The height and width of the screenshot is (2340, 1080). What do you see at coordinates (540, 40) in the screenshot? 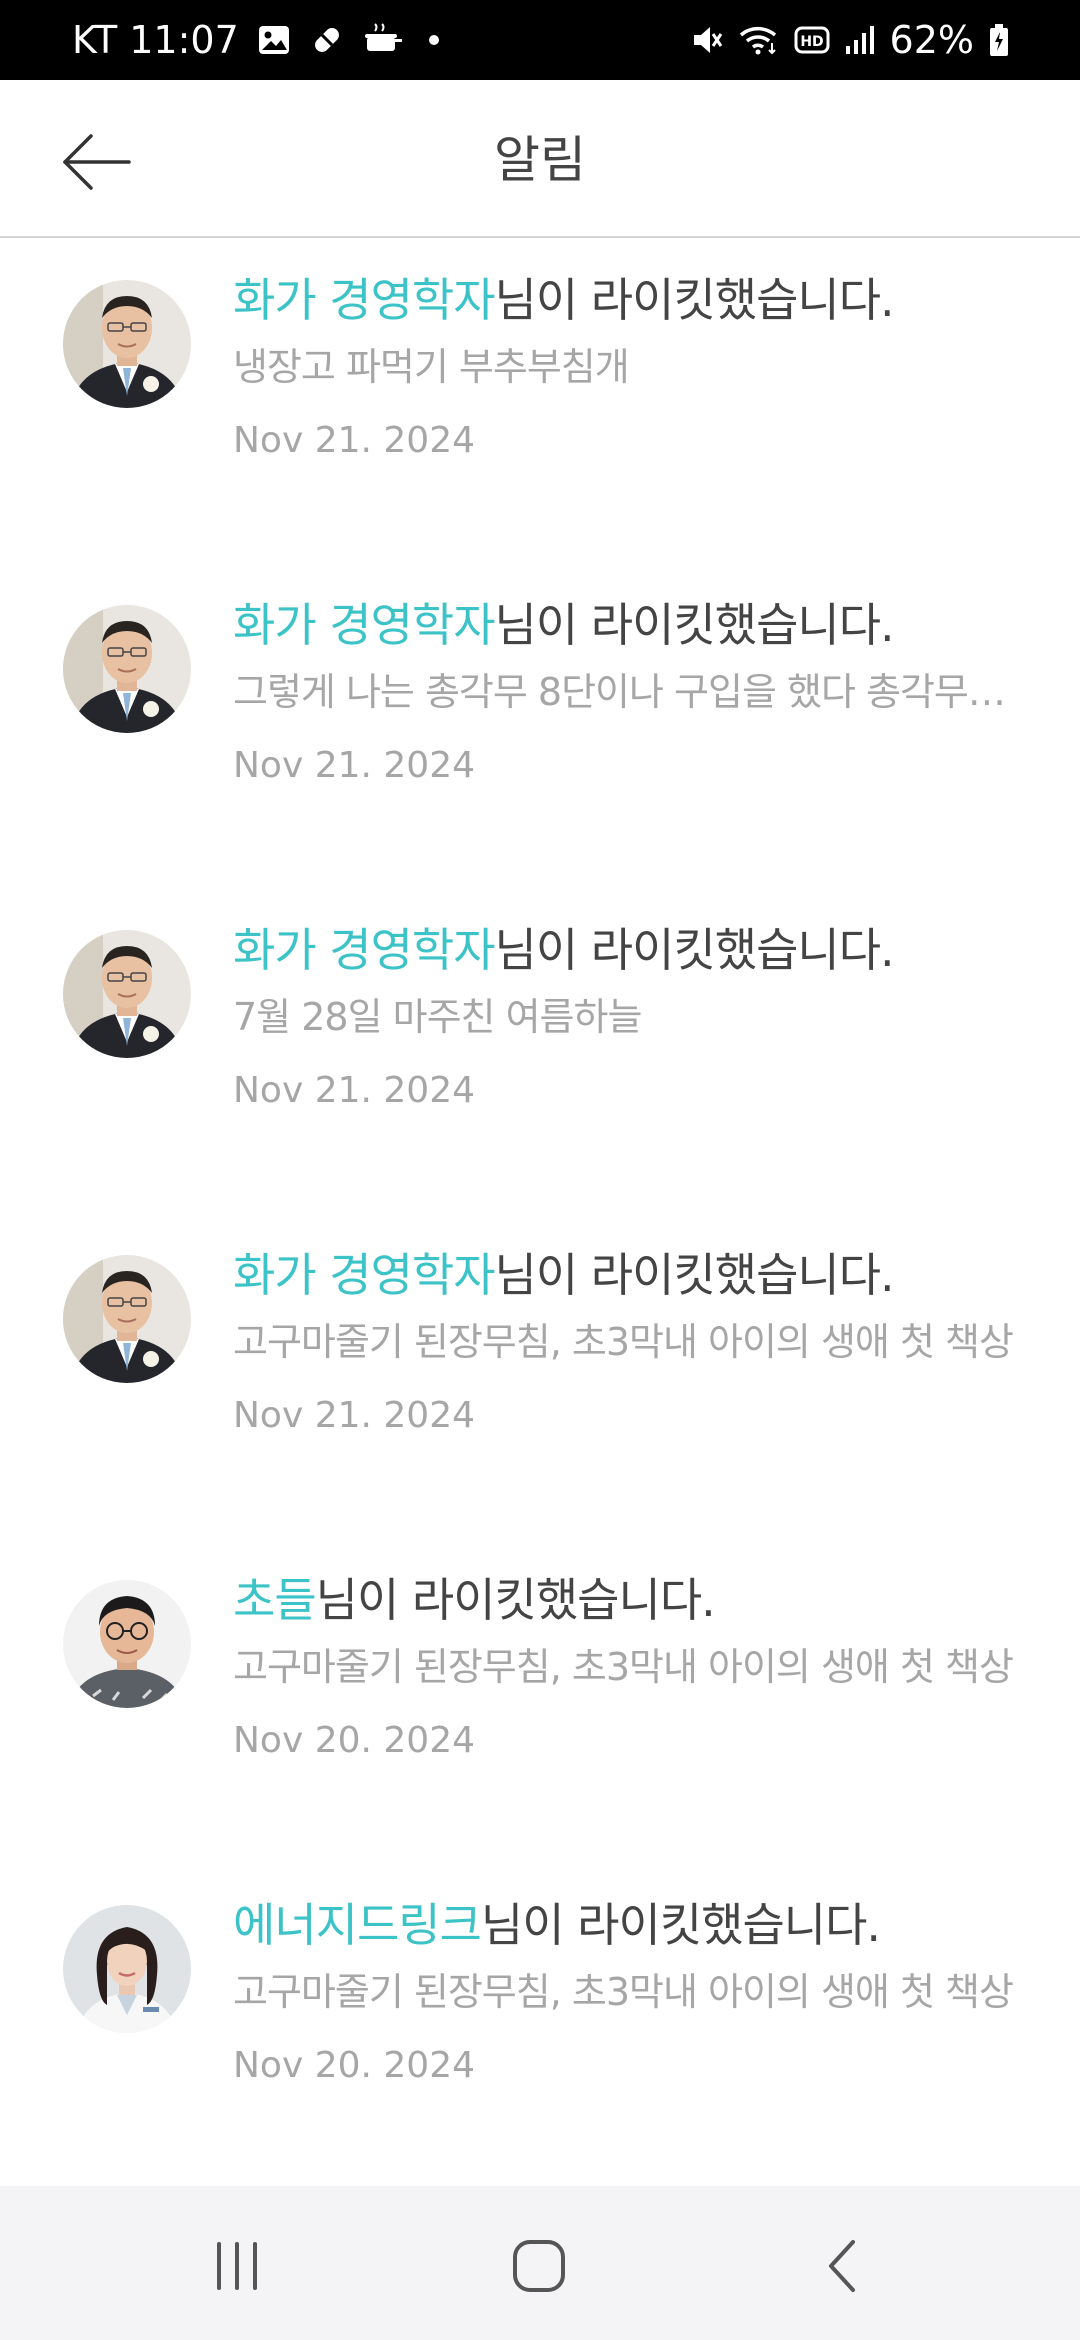
I see `status-bar: KT 11:07 HD 62%` at bounding box center [540, 40].